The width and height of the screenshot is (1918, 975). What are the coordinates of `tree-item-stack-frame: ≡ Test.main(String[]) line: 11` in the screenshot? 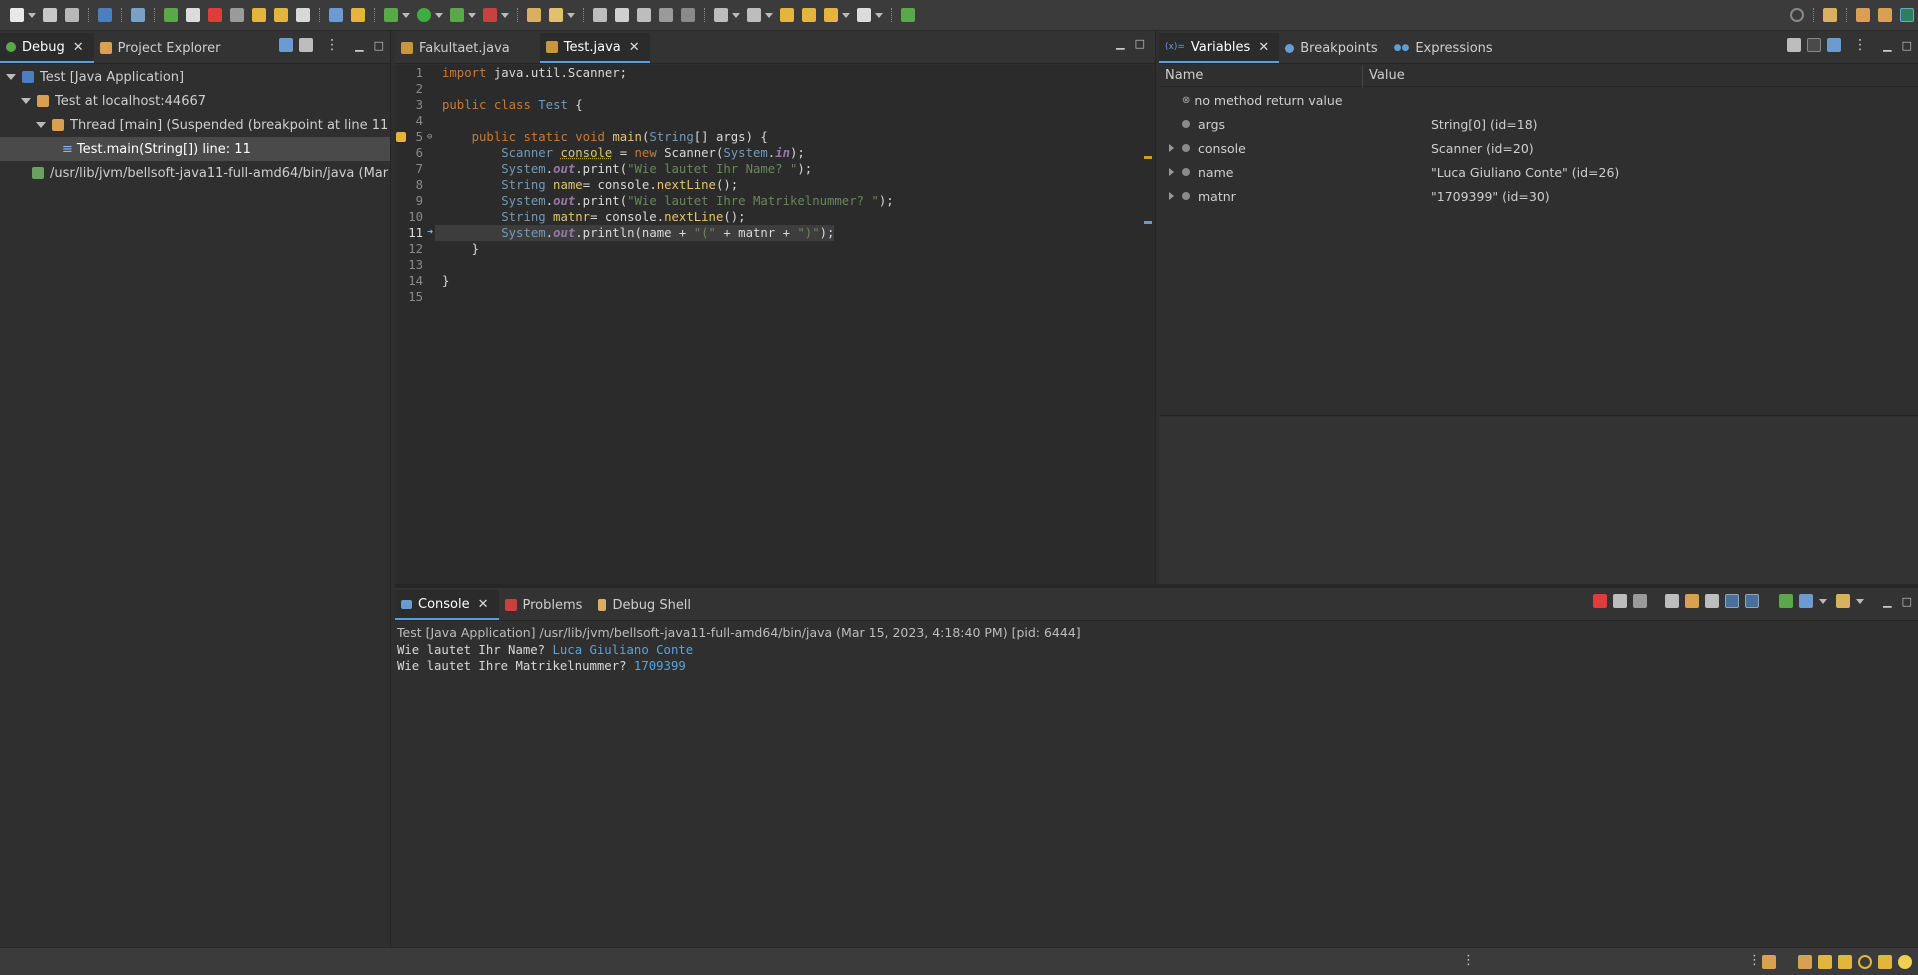 It's located at (195, 149).